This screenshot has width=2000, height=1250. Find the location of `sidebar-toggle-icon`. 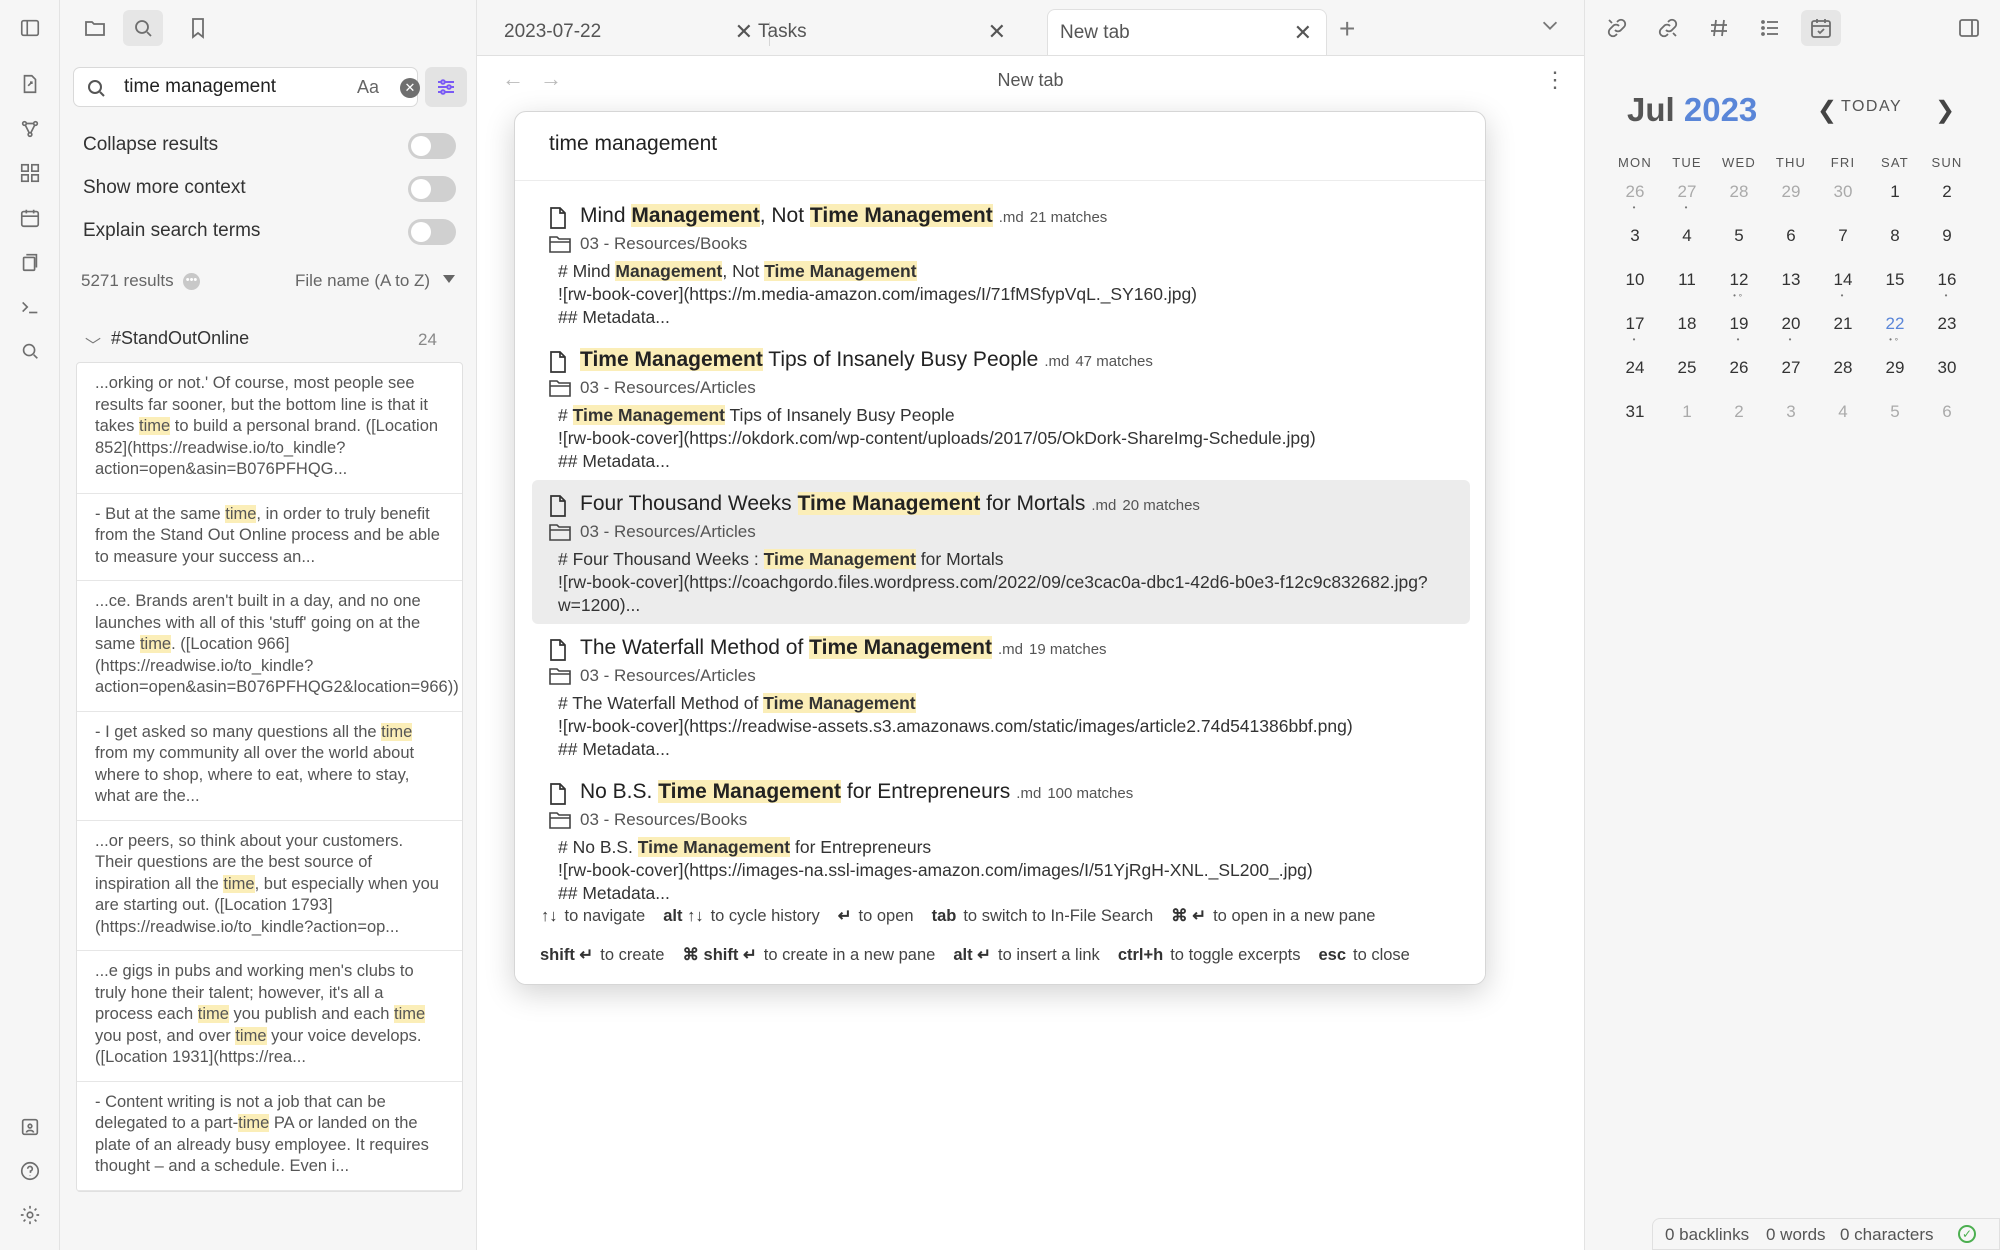

sidebar-toggle-icon is located at coordinates (30, 28).